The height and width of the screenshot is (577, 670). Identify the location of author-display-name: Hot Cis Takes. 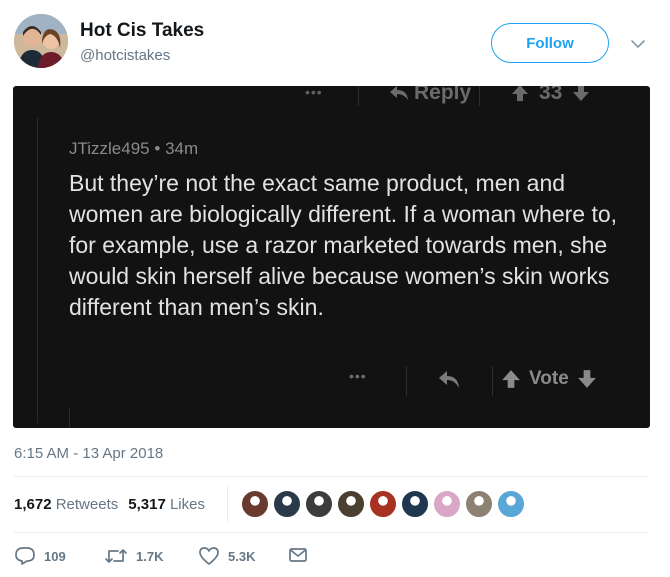
(142, 31).